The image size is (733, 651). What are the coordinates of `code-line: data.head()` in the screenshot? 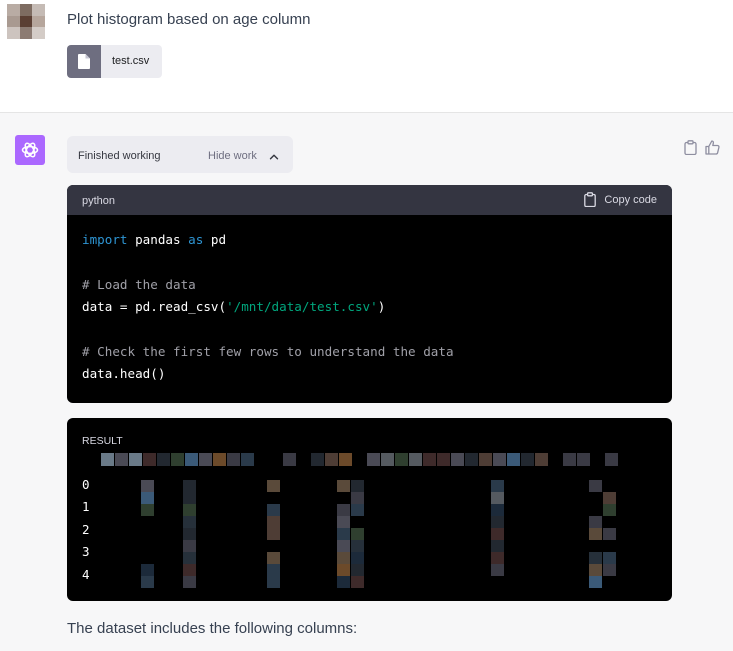 It's located at (124, 374).